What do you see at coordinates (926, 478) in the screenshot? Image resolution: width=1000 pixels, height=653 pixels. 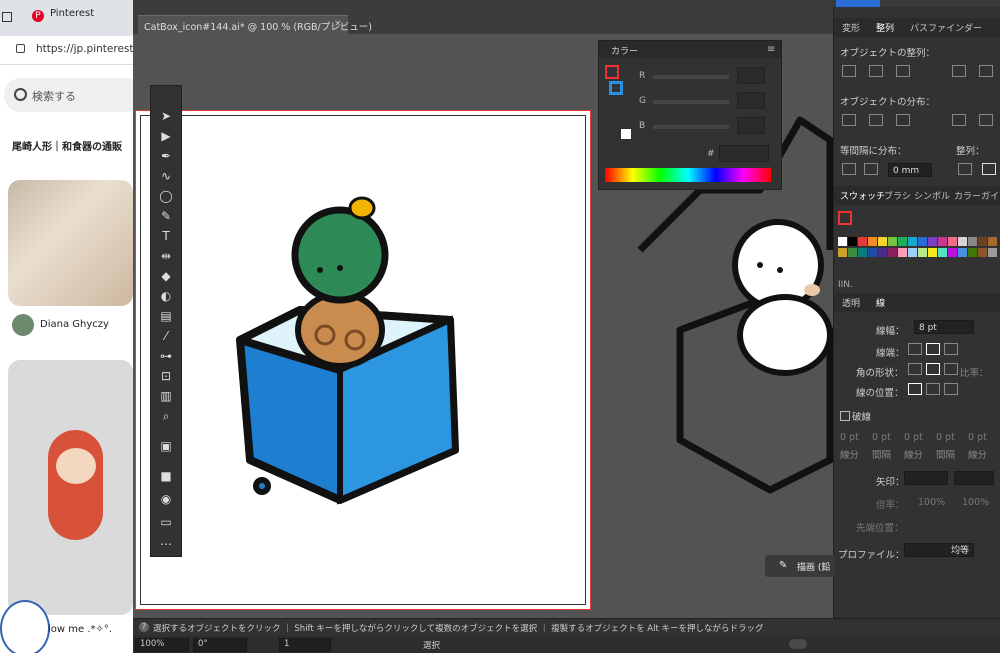 I see `start-arrow-select` at bounding box center [926, 478].